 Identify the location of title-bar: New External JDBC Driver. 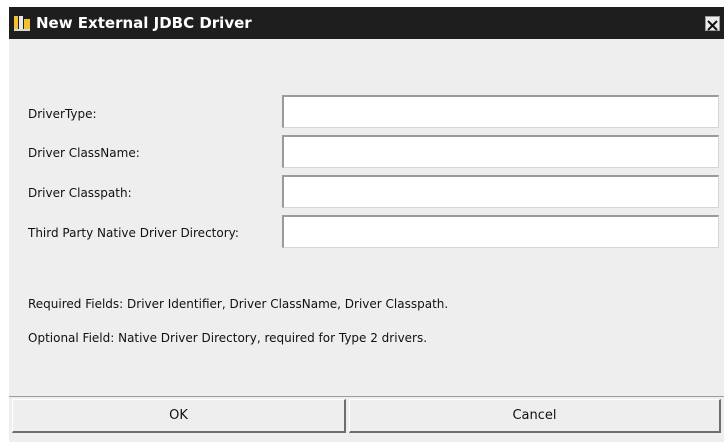
(366, 23).